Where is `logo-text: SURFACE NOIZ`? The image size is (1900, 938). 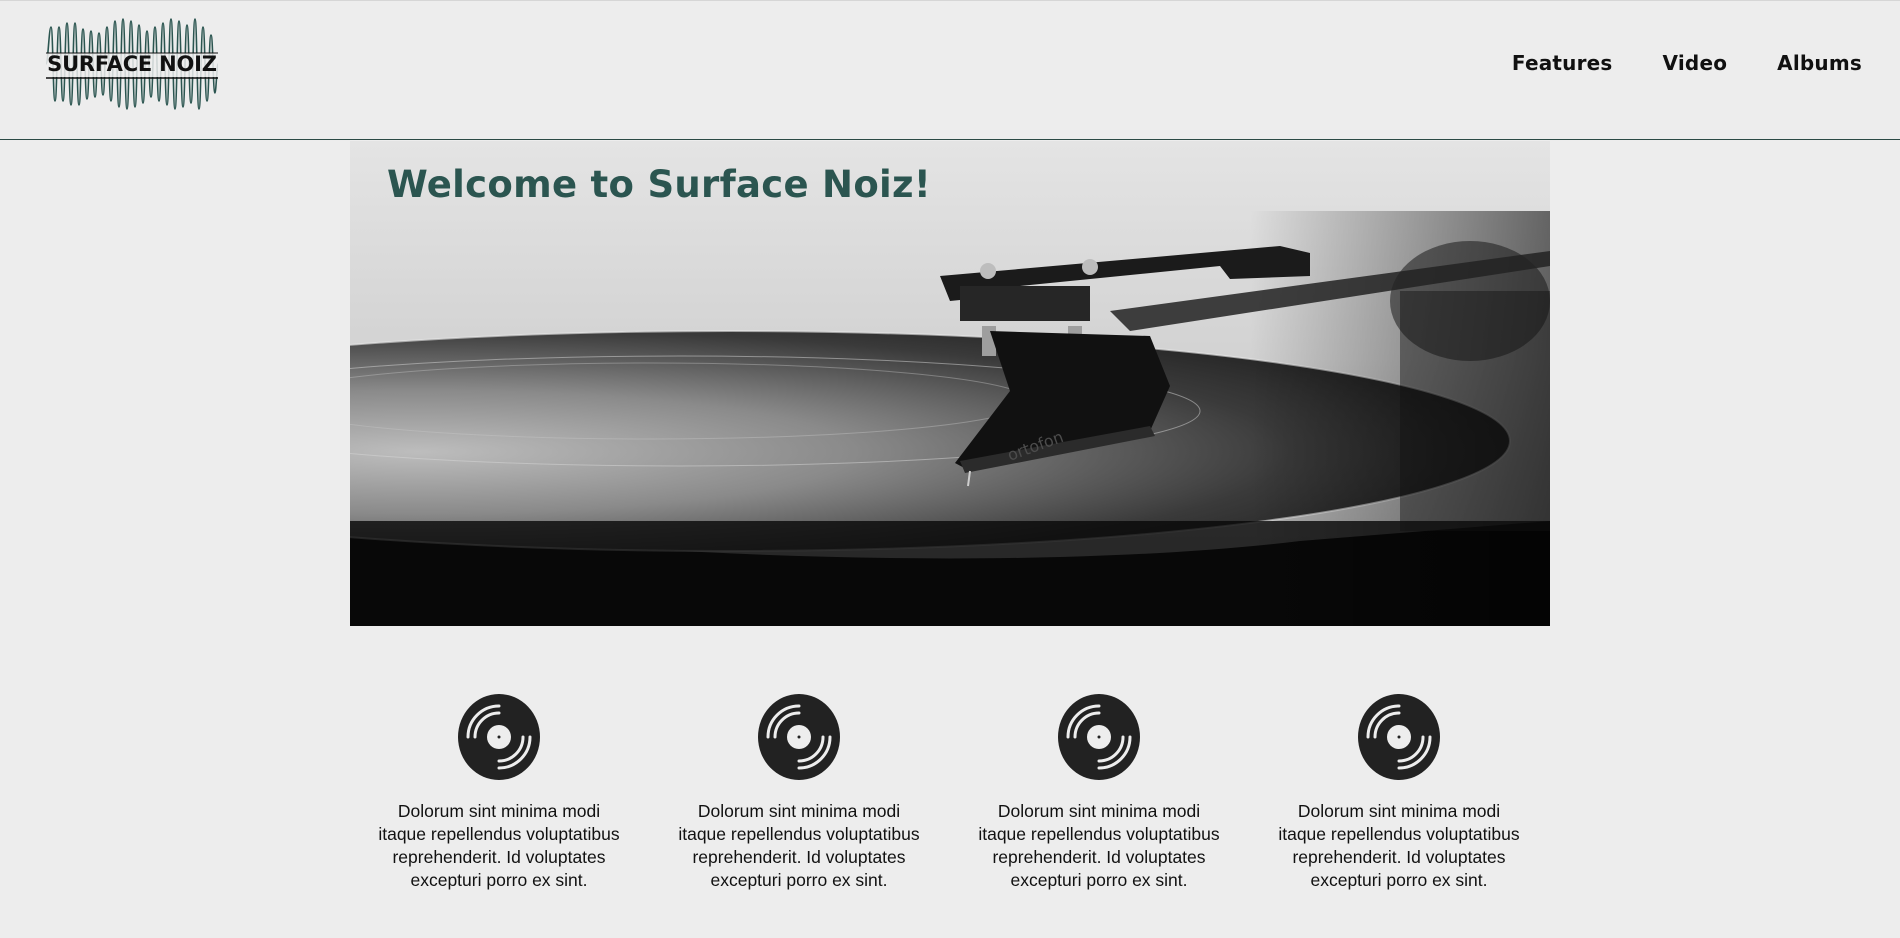 logo-text: SURFACE NOIZ is located at coordinates (132, 64).